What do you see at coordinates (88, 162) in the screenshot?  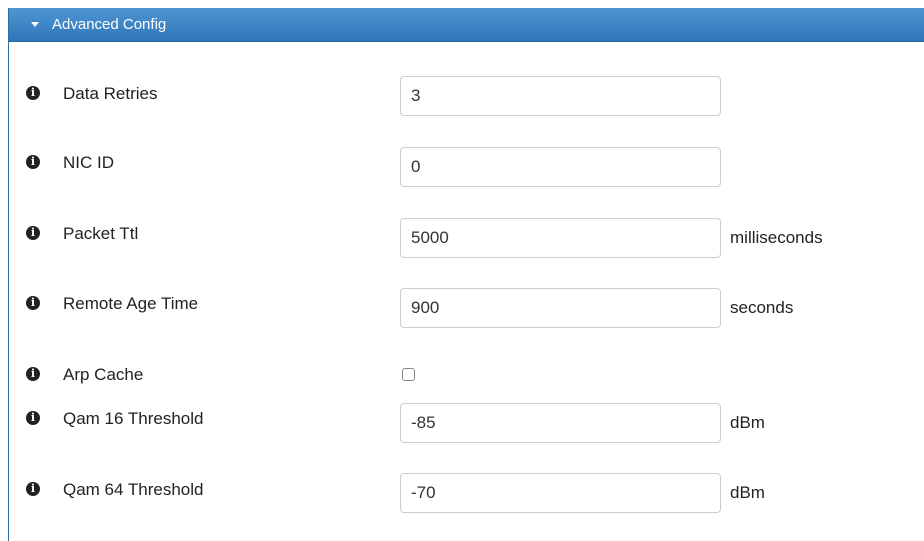 I see `nic-id-label: NIC ID` at bounding box center [88, 162].